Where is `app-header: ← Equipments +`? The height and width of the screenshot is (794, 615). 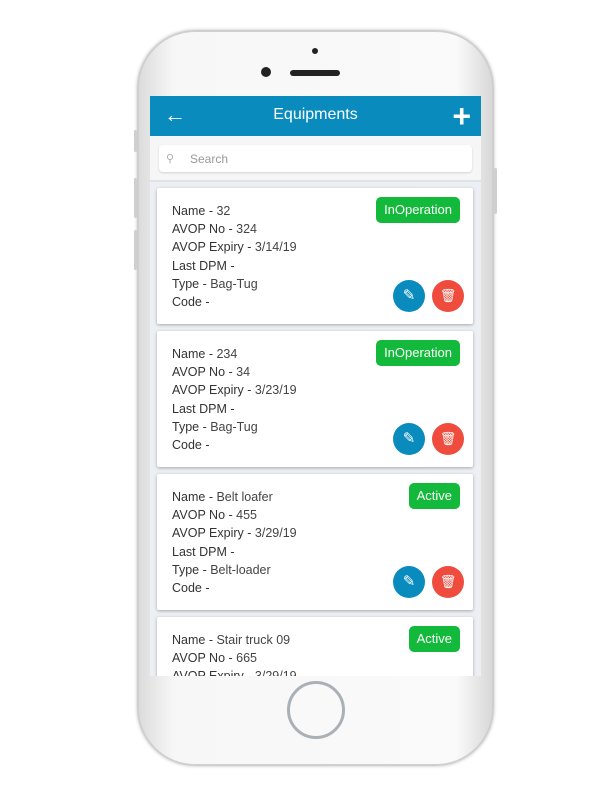 app-header: ← Equipments + is located at coordinates (315, 116).